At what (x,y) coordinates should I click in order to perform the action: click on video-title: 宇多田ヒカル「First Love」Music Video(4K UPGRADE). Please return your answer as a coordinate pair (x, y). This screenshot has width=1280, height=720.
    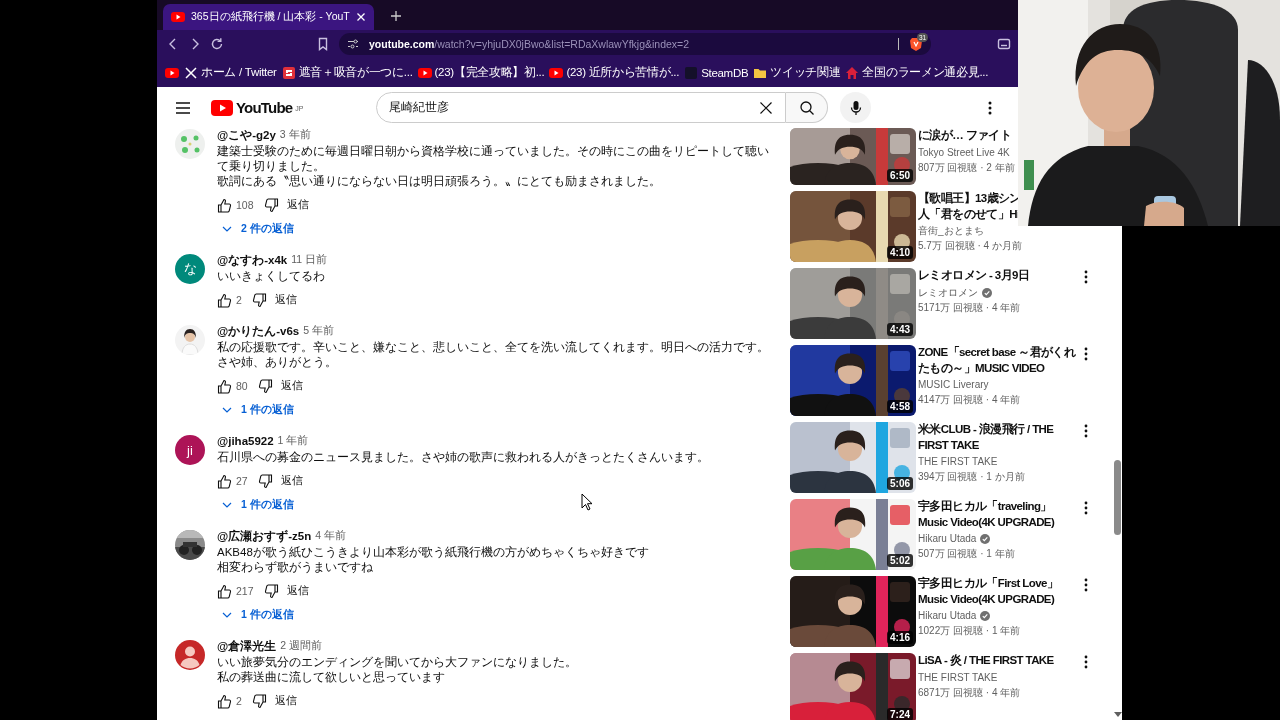
    Looking at the image, I should click on (999, 591).